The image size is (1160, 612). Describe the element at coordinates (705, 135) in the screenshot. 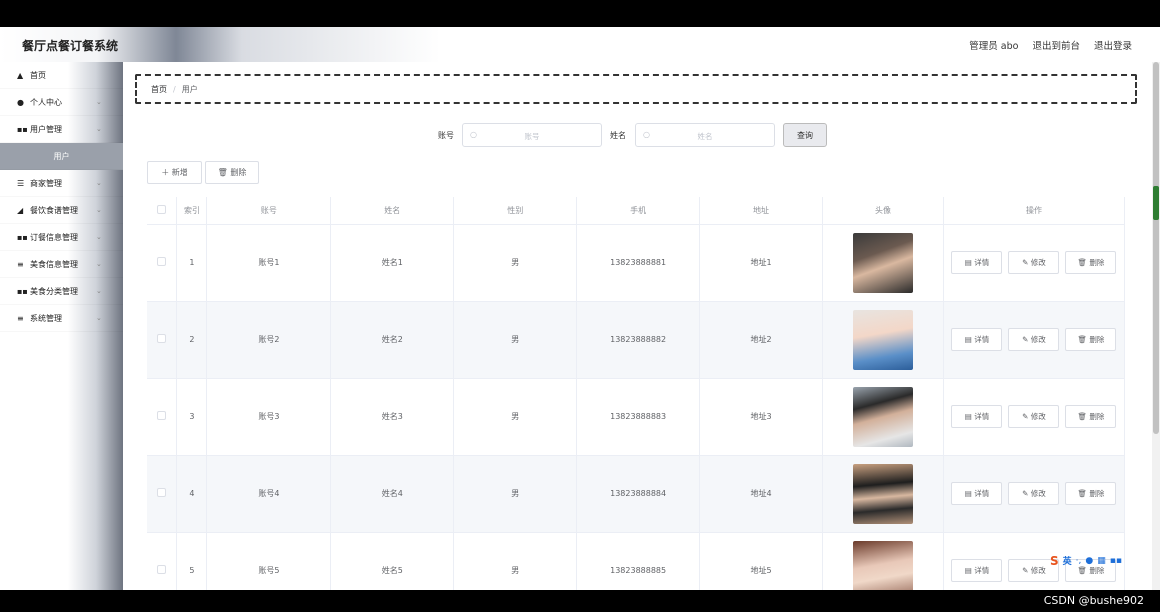

I see `name-search-input: ○ 姓名` at that location.